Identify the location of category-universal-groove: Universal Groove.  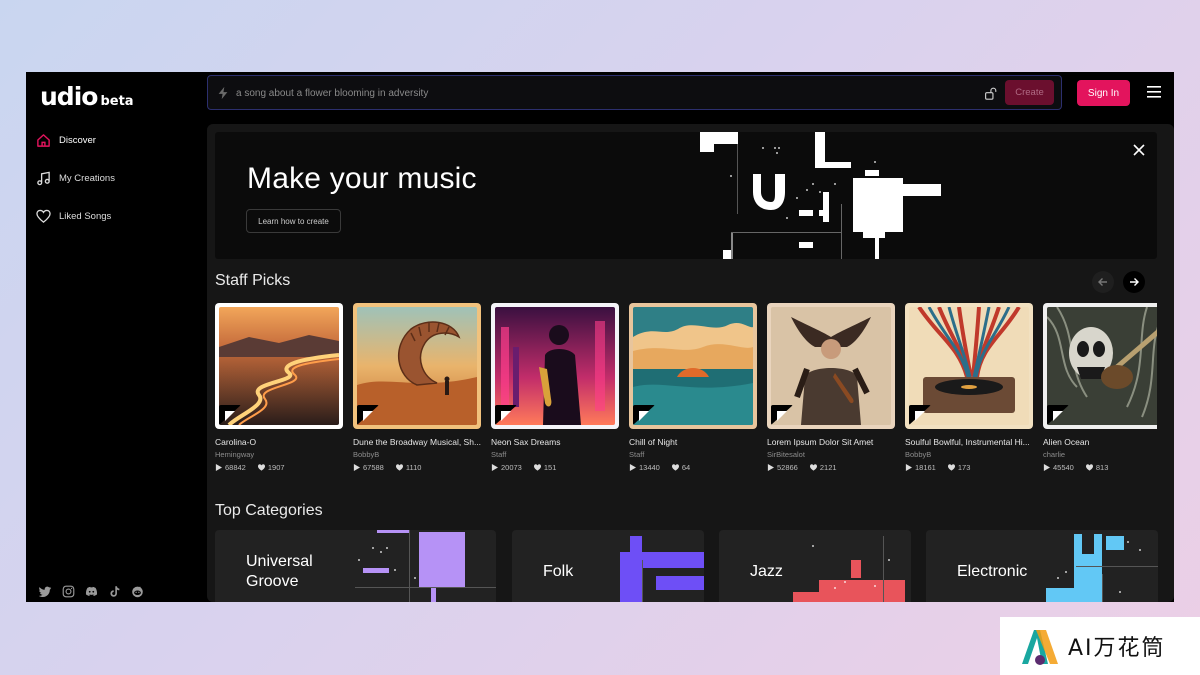
(355, 566).